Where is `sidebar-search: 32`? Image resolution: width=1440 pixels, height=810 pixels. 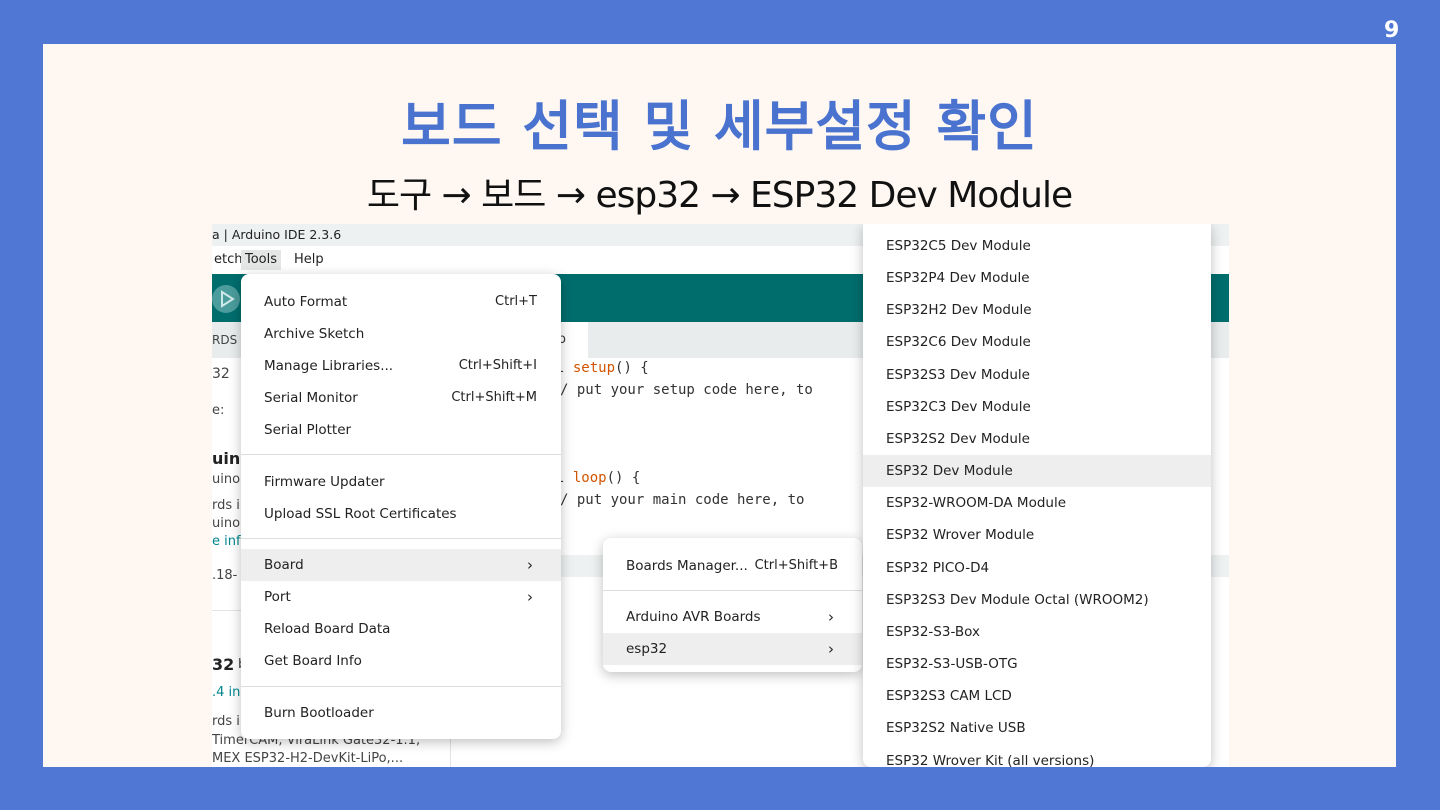
sidebar-search: 32 is located at coordinates (221, 374).